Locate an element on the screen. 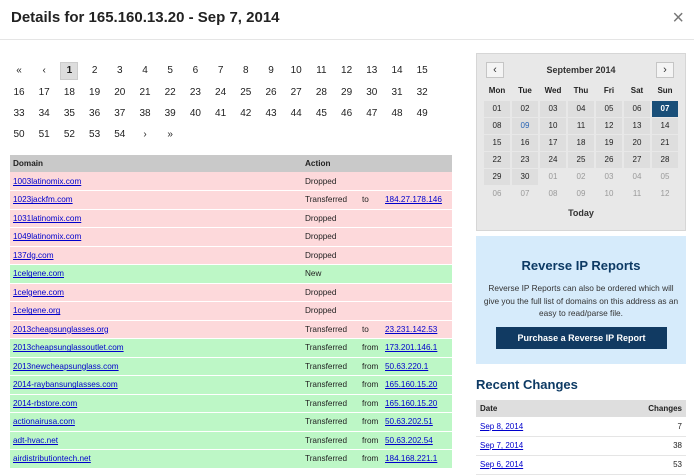 The image size is (694, 476). page-43-button: 43 is located at coordinates (271, 114).